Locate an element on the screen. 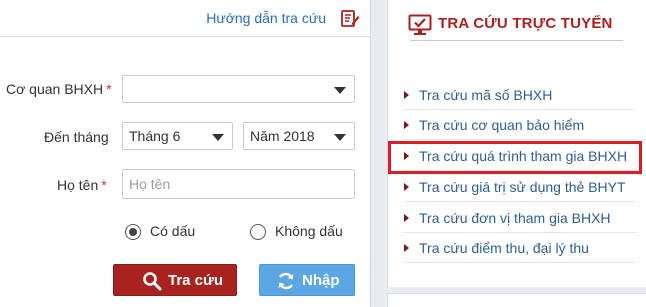 The height and width of the screenshot is (307, 646). form-header-bar: Hướng dẫn tra cứu is located at coordinates (185, 18).